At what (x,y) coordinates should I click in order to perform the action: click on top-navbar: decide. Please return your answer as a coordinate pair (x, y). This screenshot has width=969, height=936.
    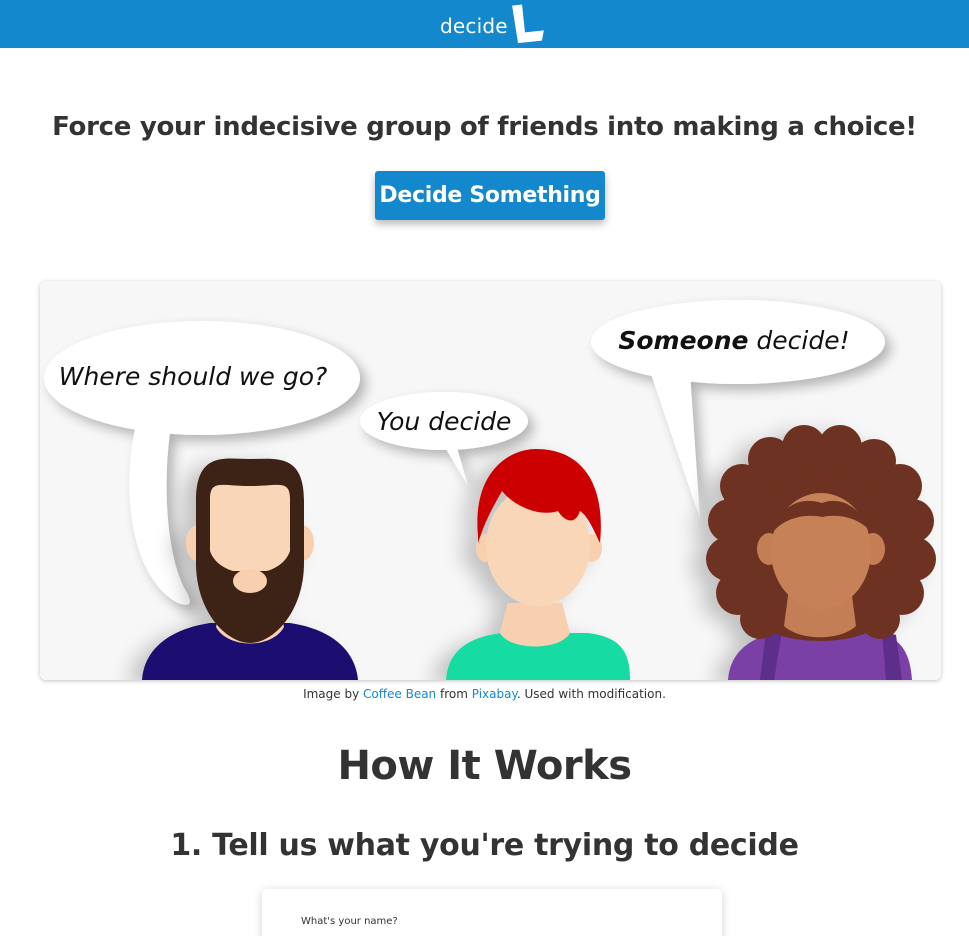
    Looking at the image, I should click on (484, 24).